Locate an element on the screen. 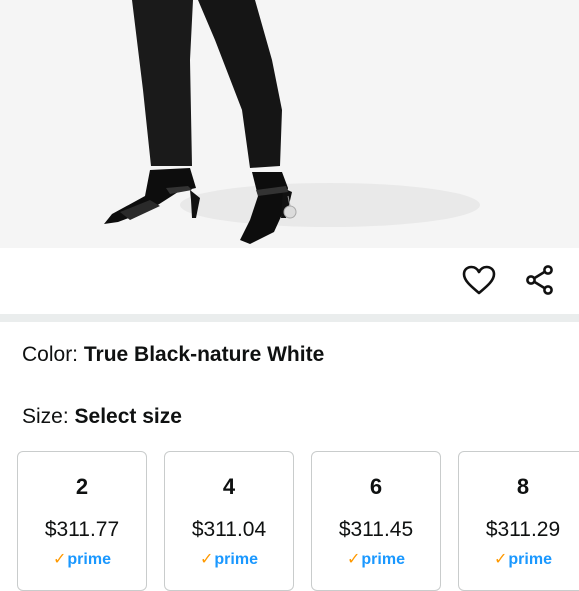 The width and height of the screenshot is (579, 591). size-number: 4 is located at coordinates (229, 486).